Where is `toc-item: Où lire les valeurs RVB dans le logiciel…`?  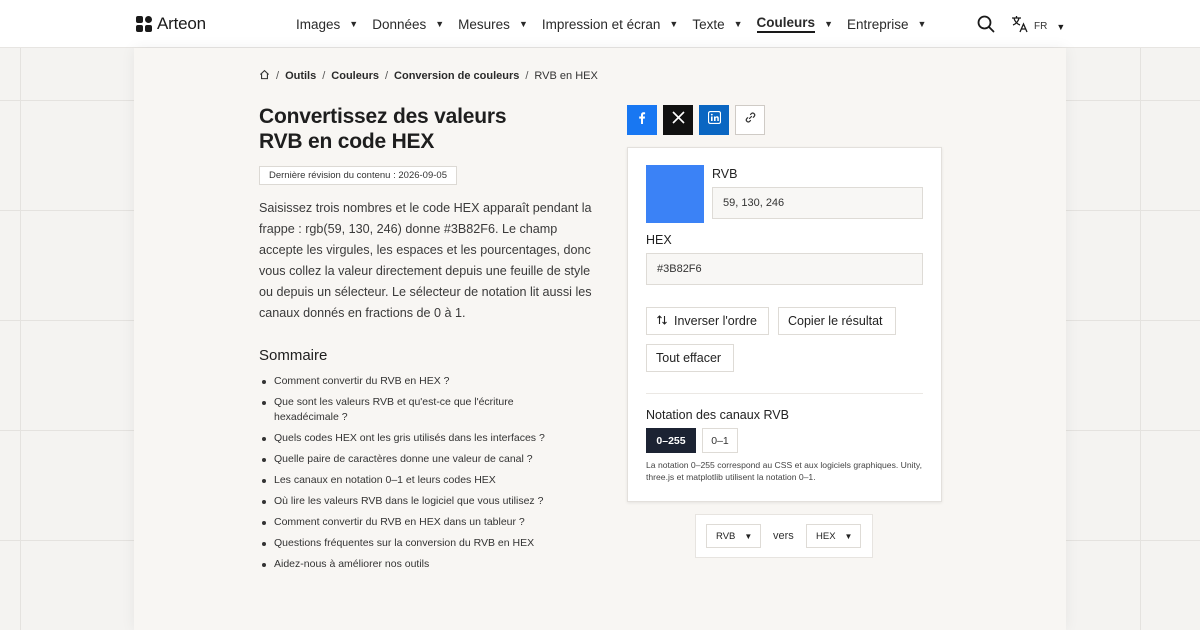
toc-item: Où lire les valeurs RVB dans le logiciel… is located at coordinates (409, 501).